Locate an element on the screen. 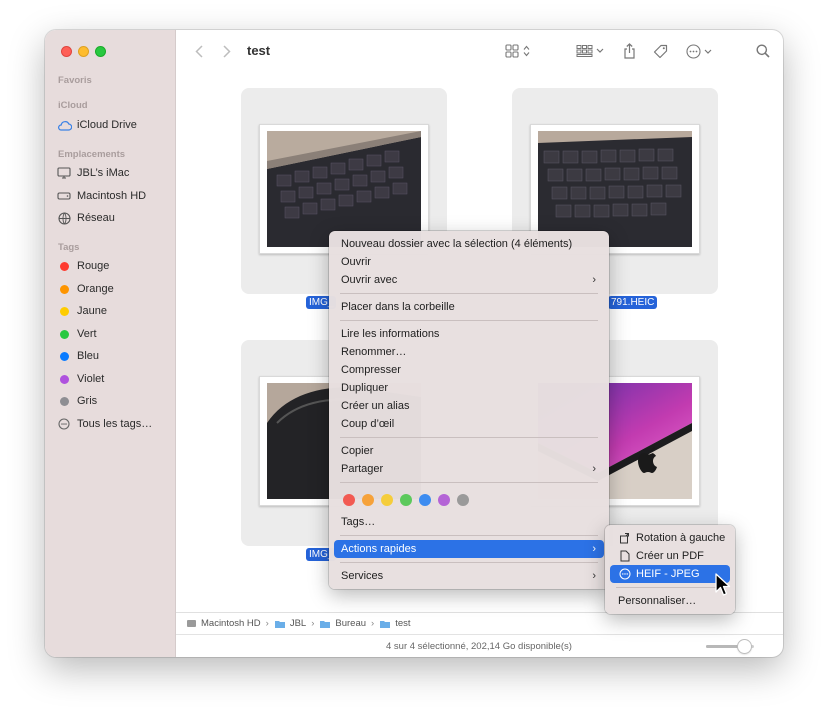 This screenshot has height=717, width=828. path-segment: test is located at coordinates (395, 623).